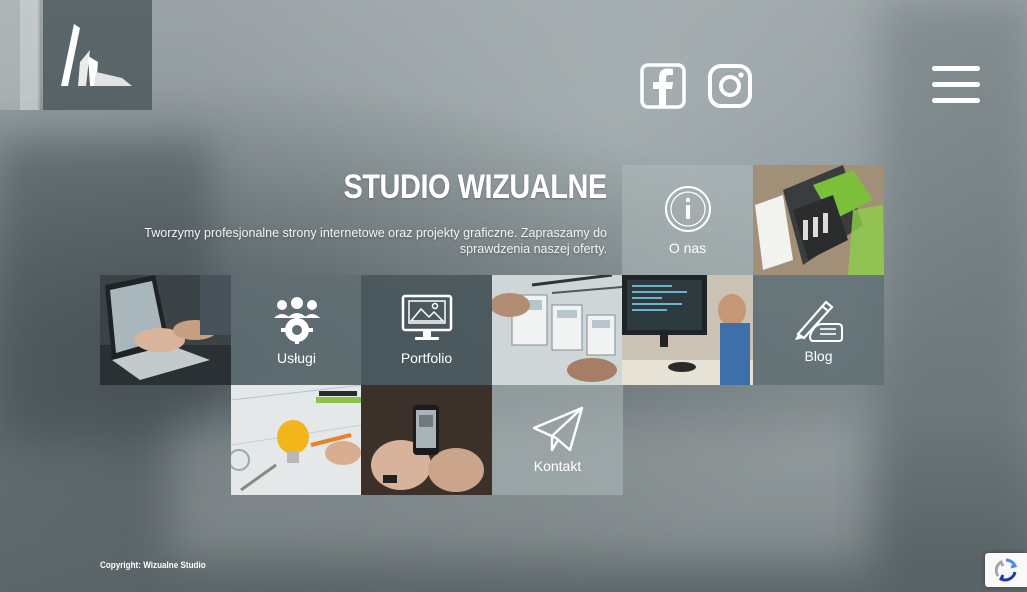 Image resolution: width=1027 pixels, height=592 pixels. I want to click on menu-button, so click(956, 86).